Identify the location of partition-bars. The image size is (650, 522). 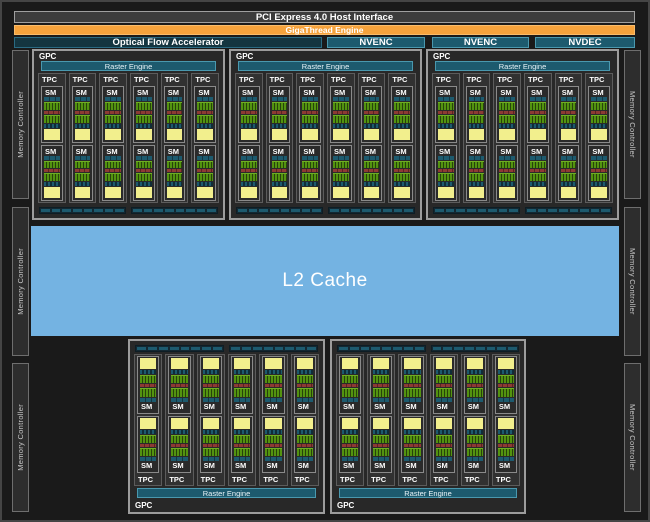
(522, 210).